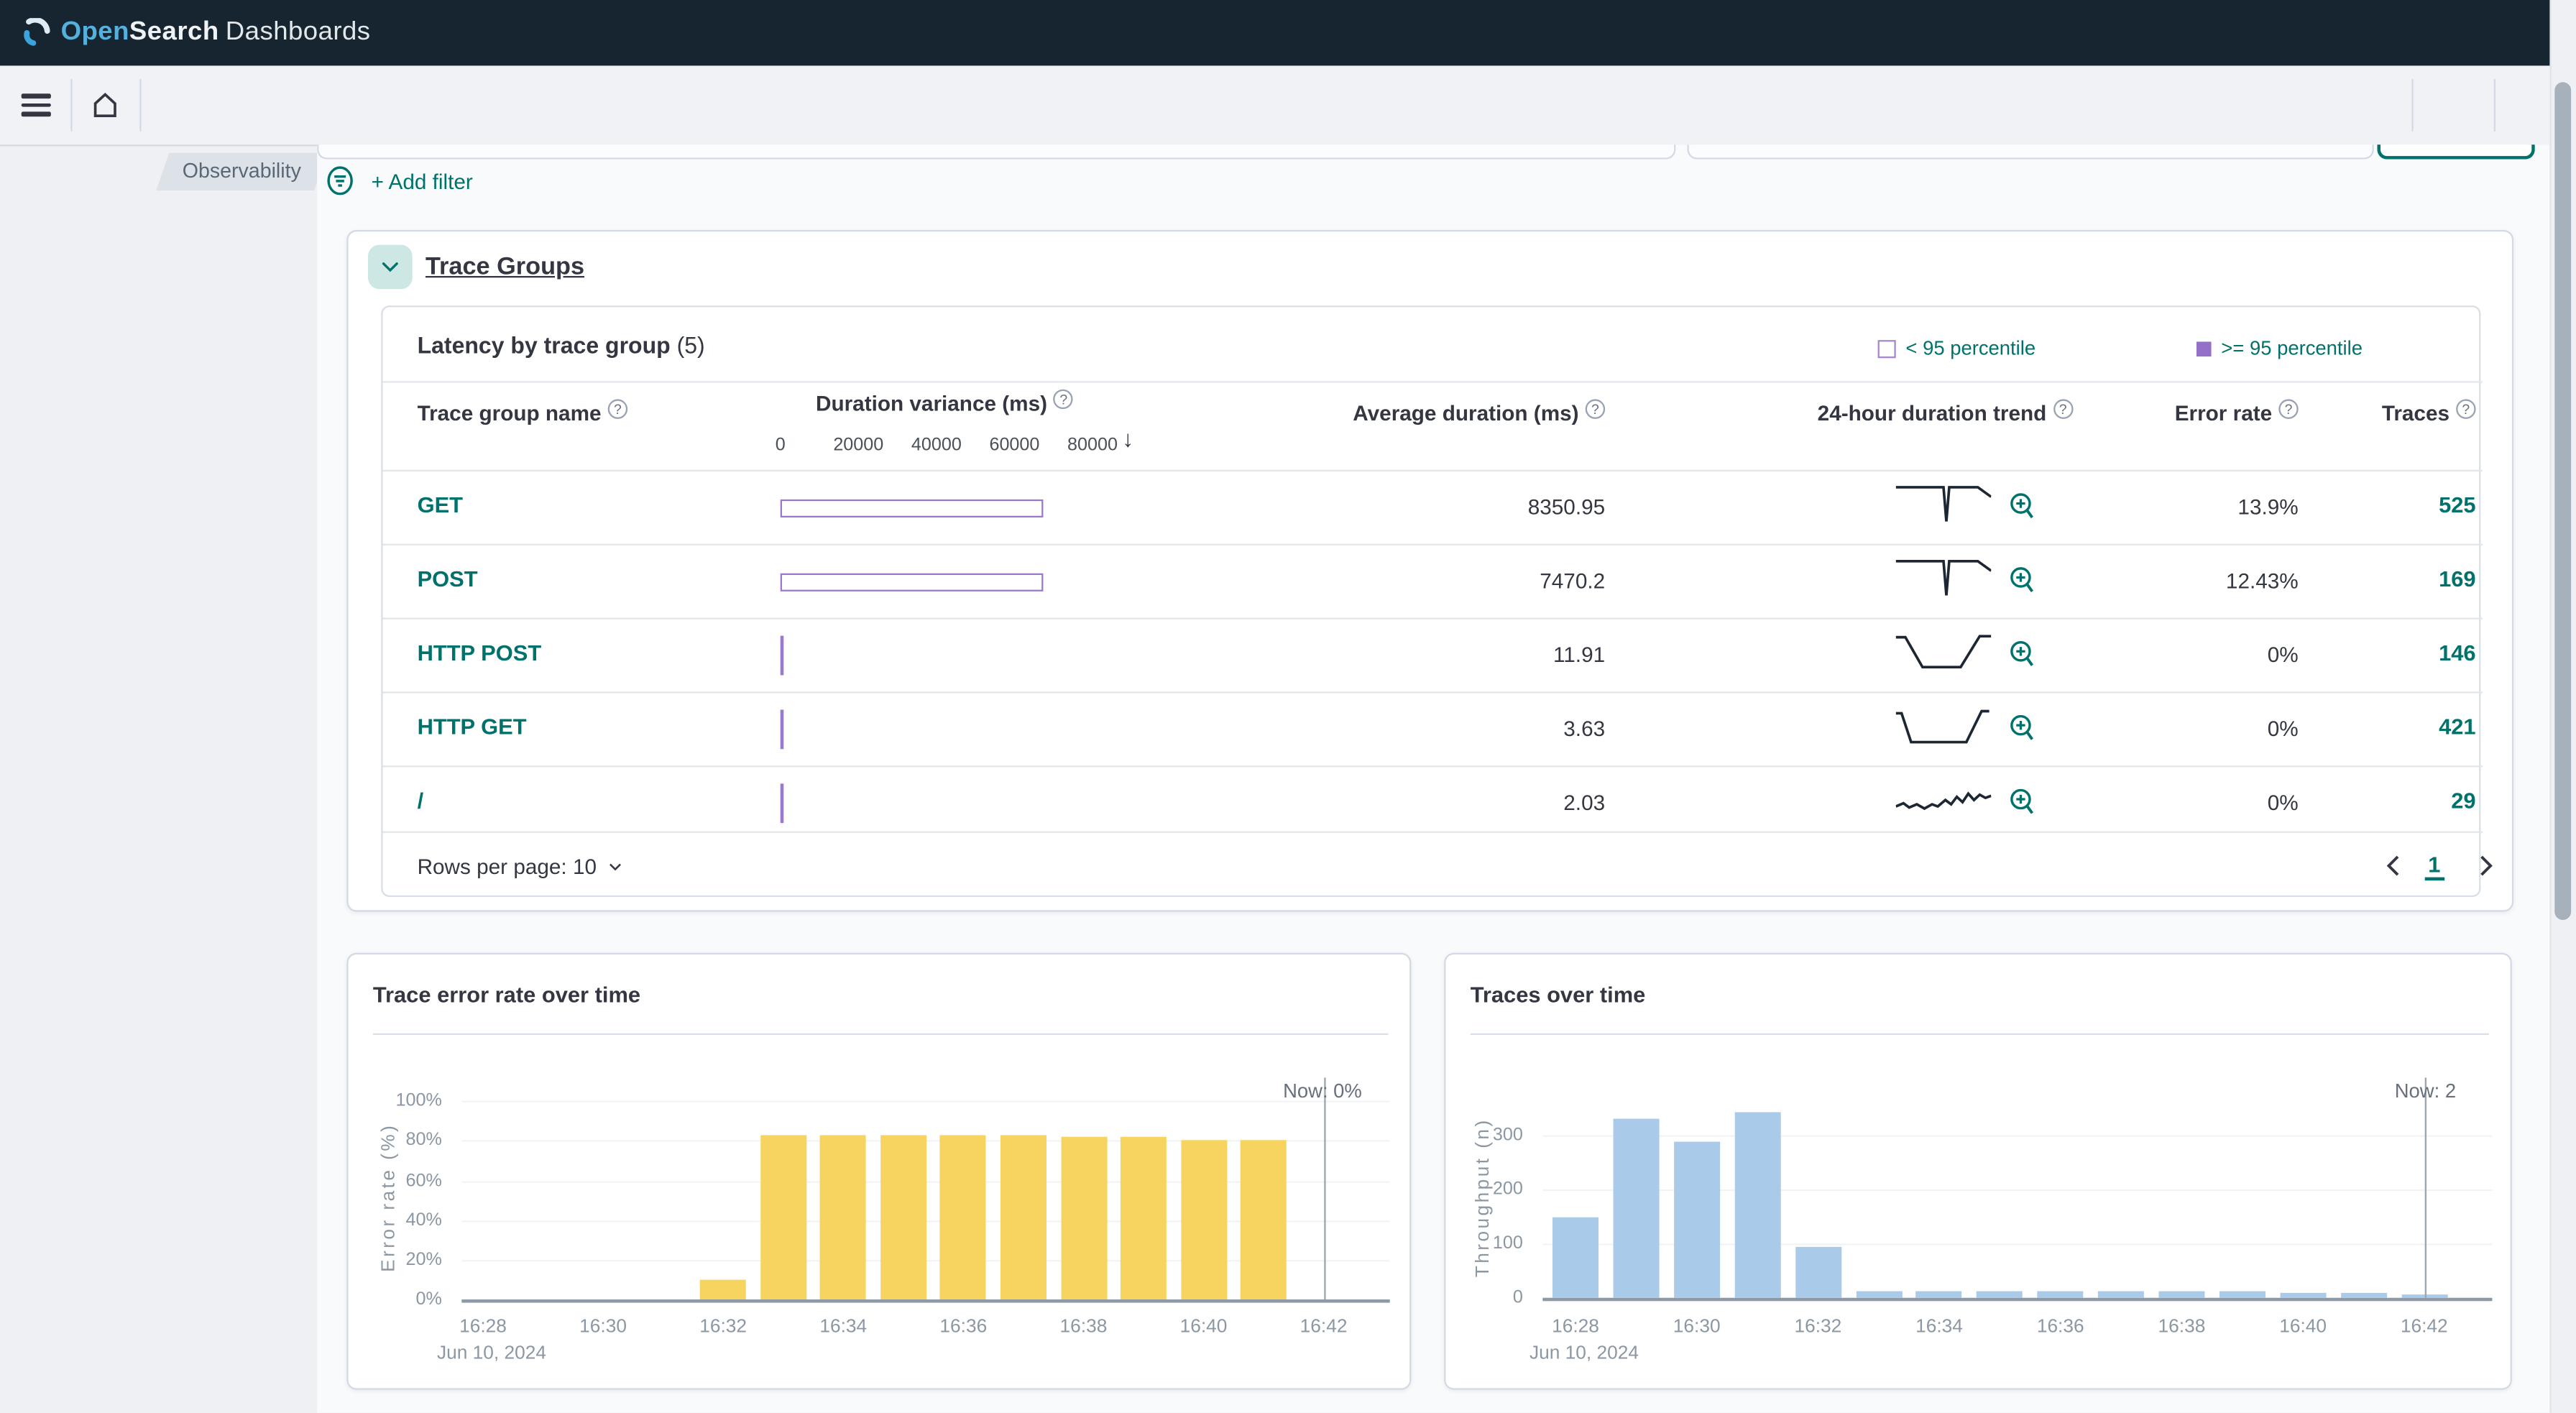 Image resolution: width=2576 pixels, height=1413 pixels. I want to click on filter-bar: + Add filter, so click(395, 181).